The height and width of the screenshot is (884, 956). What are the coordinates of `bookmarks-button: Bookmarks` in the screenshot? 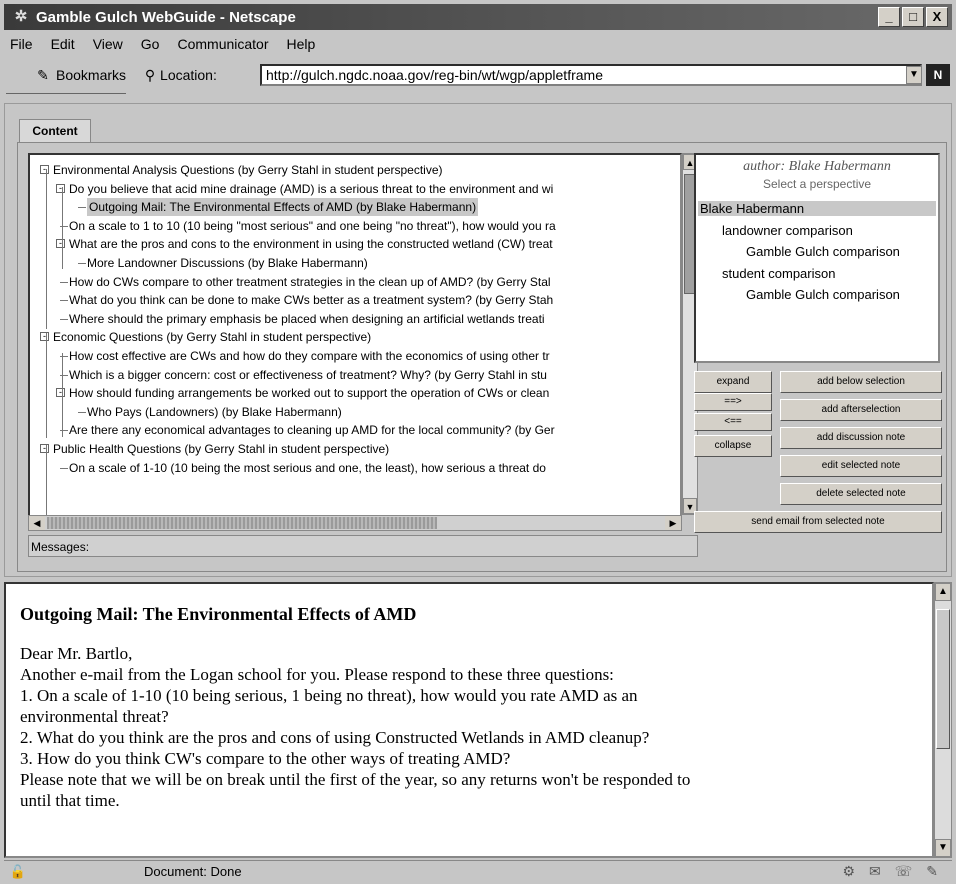 It's located at (91, 75).